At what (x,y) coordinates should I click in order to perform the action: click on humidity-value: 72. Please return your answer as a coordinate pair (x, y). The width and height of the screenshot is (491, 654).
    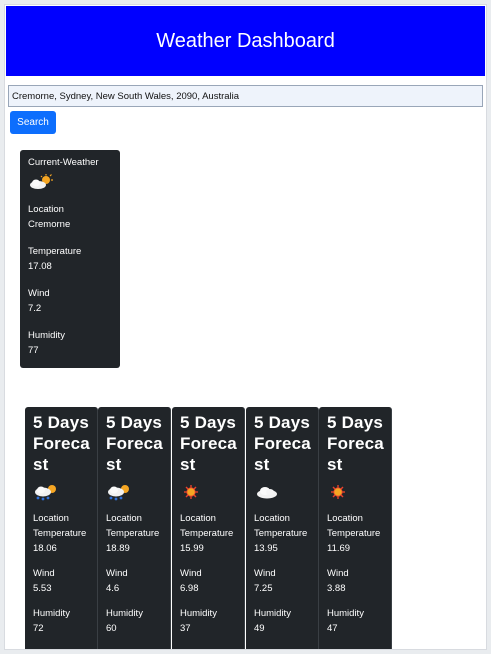
    Looking at the image, I should click on (38, 628).